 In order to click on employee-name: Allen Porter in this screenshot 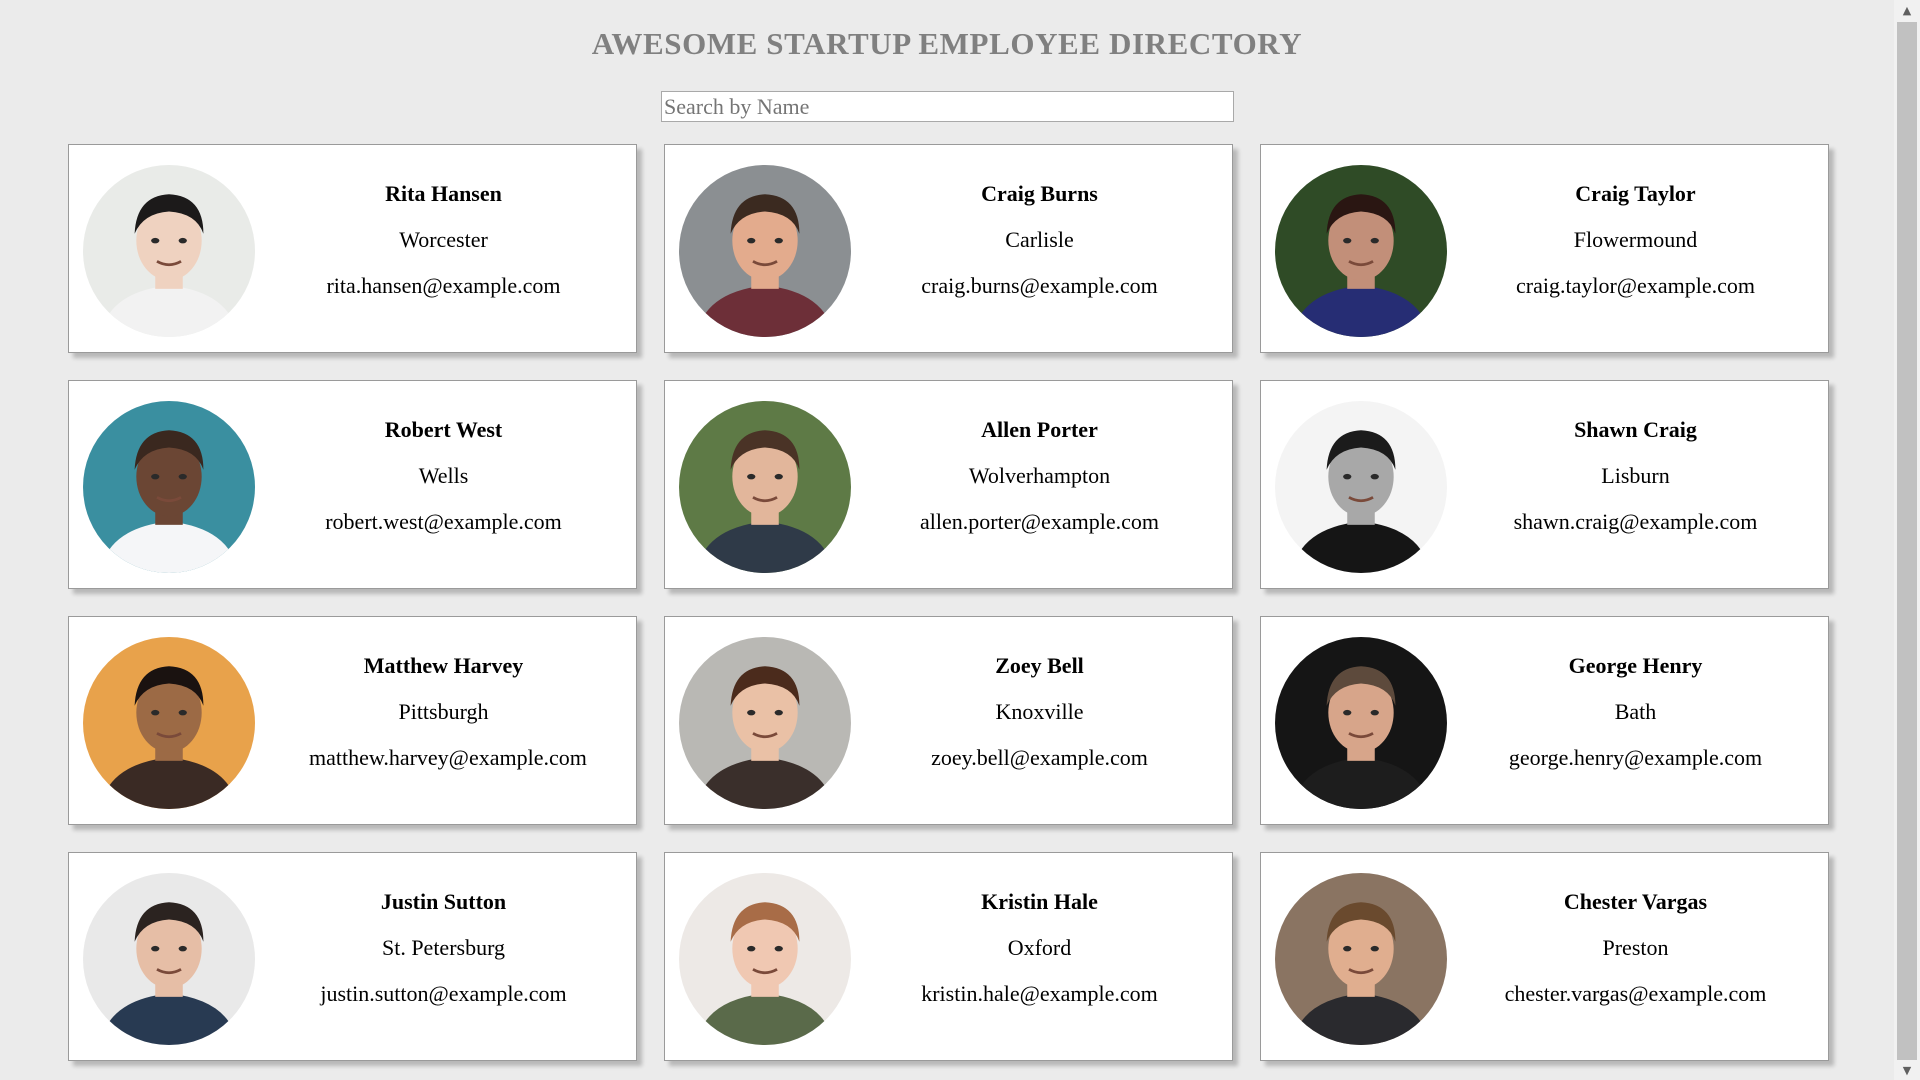, I will do `click(1039, 429)`.